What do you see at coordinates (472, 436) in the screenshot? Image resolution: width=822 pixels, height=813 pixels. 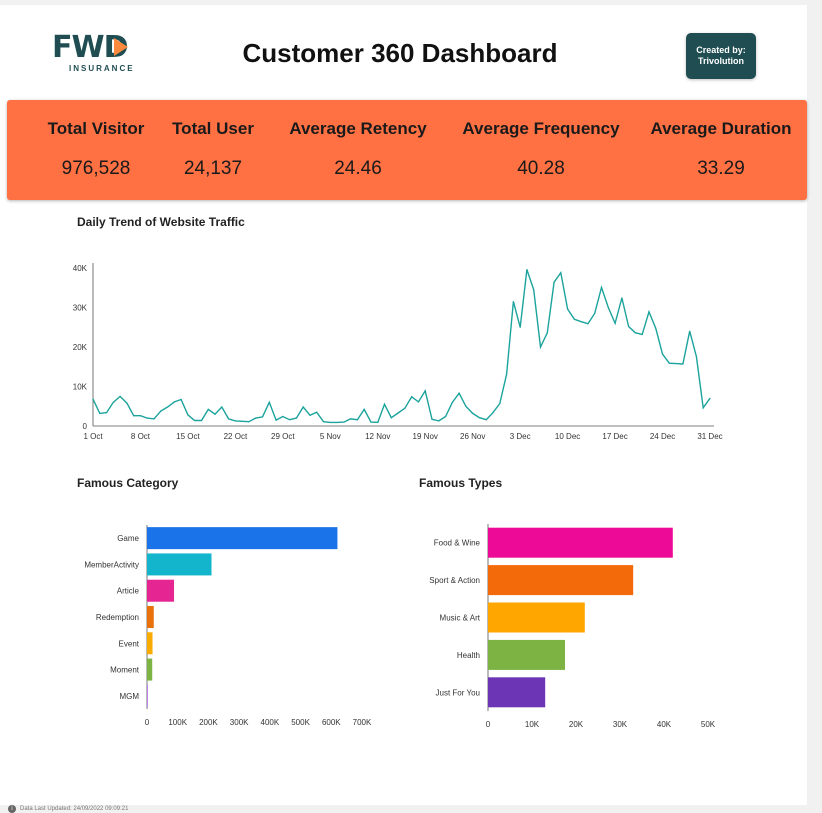 I see `x-tick-label: 26 Nov` at bounding box center [472, 436].